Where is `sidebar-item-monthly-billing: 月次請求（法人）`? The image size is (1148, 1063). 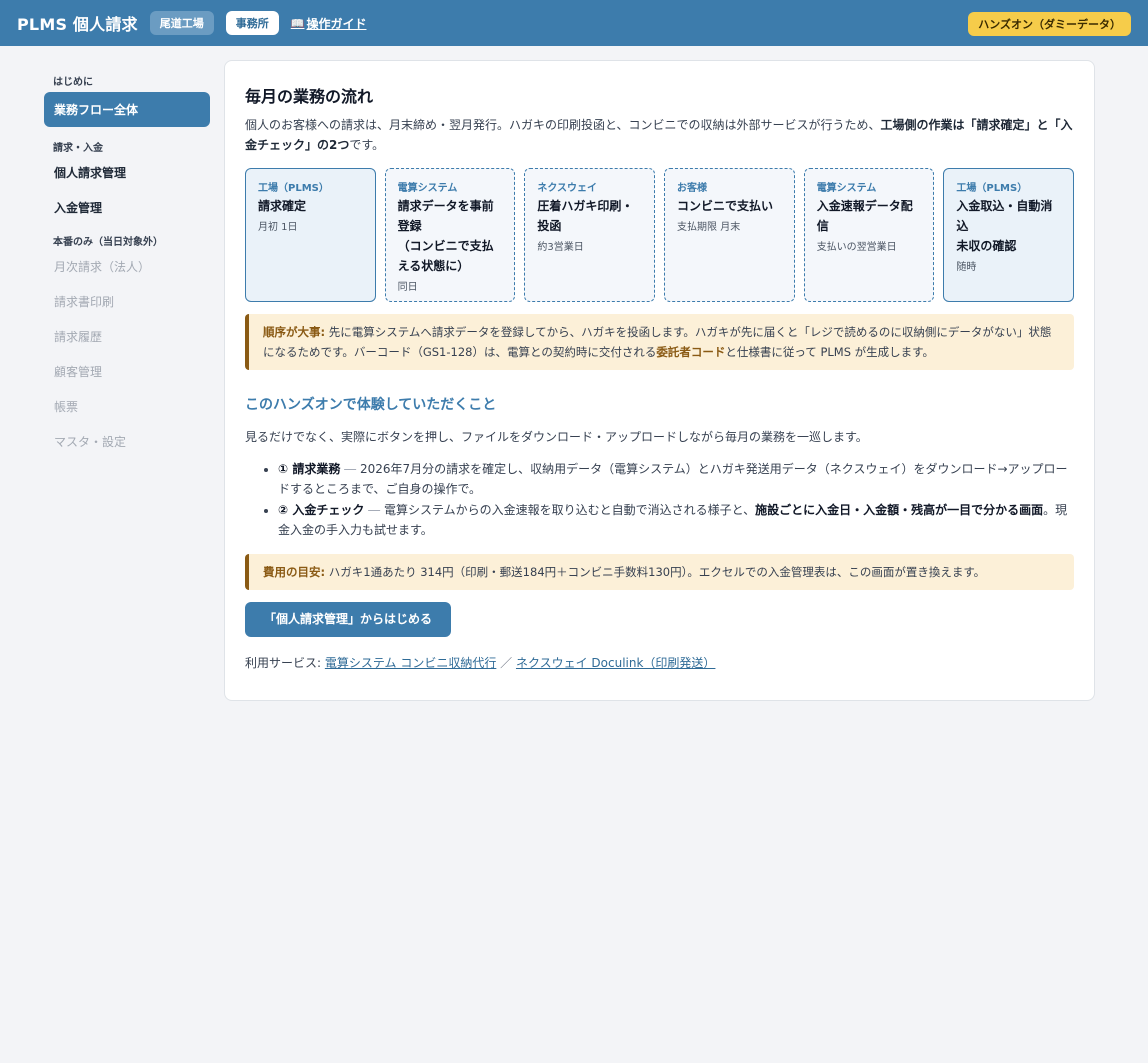
sidebar-item-monthly-billing: 月次請求（法人） is located at coordinates (102, 267).